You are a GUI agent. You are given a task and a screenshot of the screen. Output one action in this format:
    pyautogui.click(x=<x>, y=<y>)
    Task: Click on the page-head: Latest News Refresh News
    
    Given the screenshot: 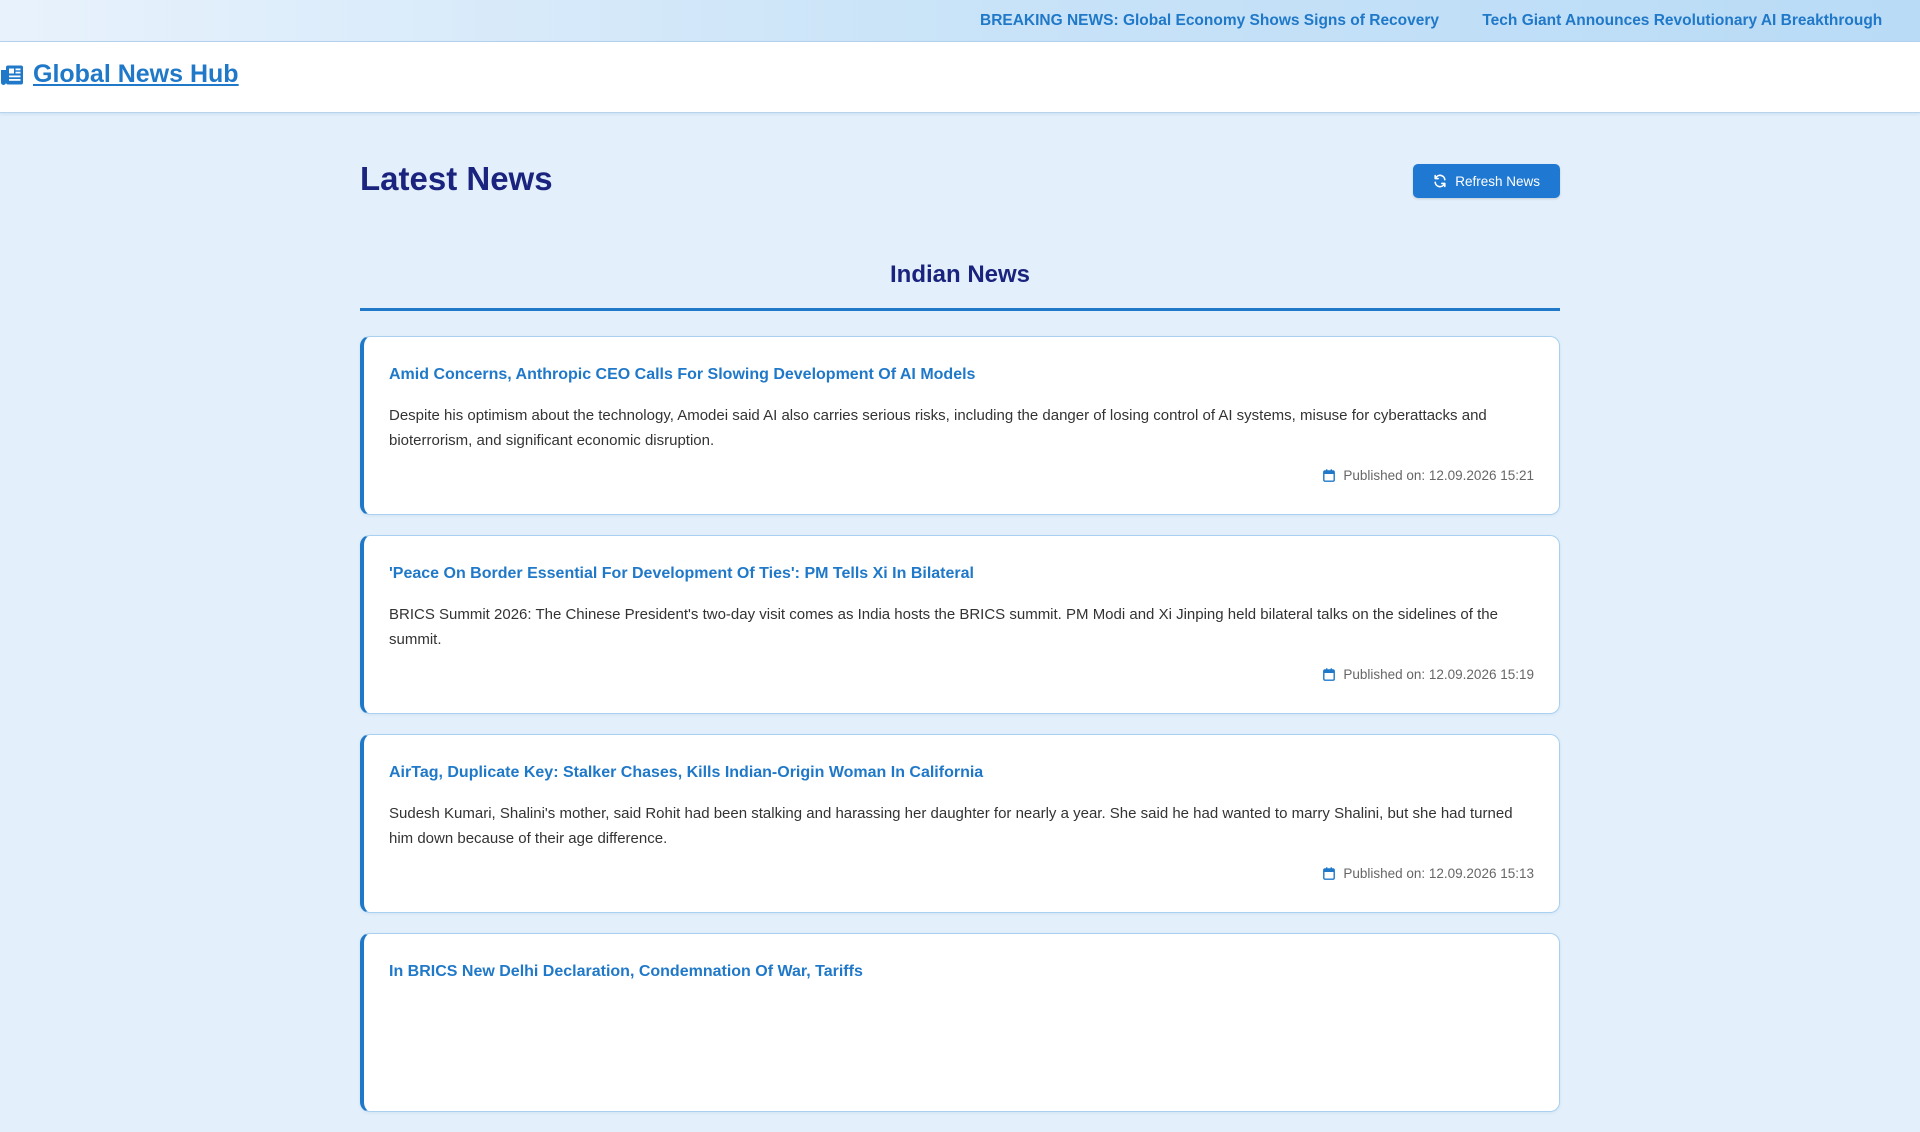 What is the action you would take?
    pyautogui.click(x=960, y=155)
    